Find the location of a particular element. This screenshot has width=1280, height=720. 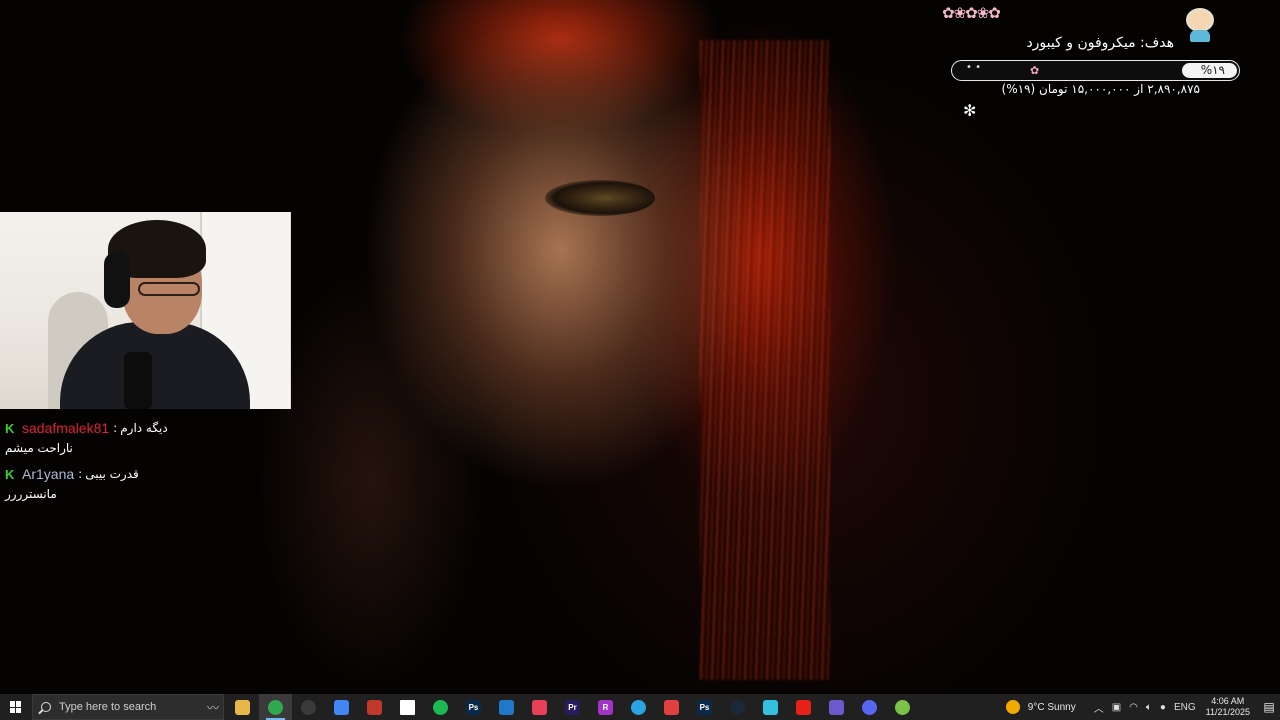

settings-app-icon is located at coordinates (770, 707).